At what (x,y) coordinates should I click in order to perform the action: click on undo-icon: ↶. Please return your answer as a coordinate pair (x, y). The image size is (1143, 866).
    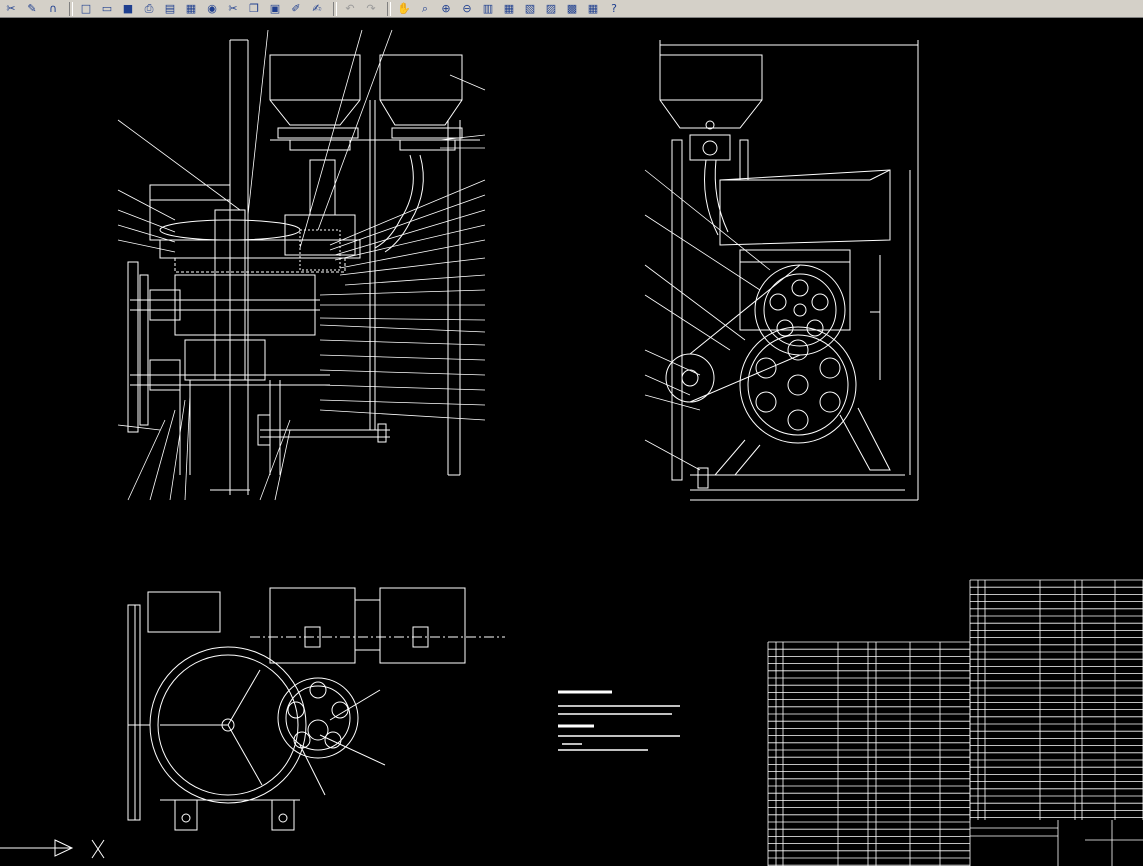
    Looking at the image, I should click on (350, 9).